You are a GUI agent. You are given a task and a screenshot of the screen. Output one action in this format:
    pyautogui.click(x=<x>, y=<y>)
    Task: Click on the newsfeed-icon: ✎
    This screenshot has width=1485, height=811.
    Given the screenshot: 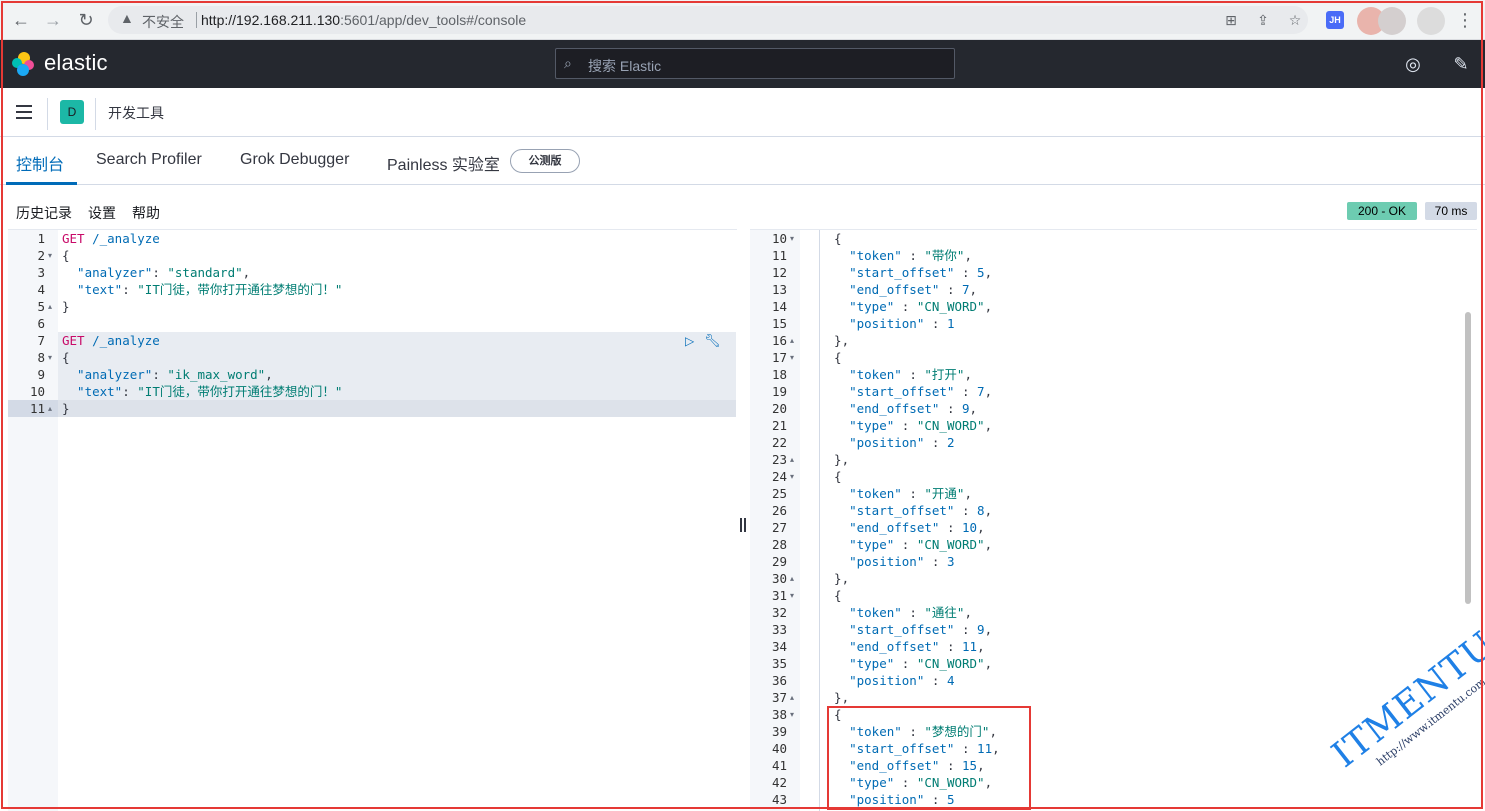 What is the action you would take?
    pyautogui.click(x=1461, y=64)
    